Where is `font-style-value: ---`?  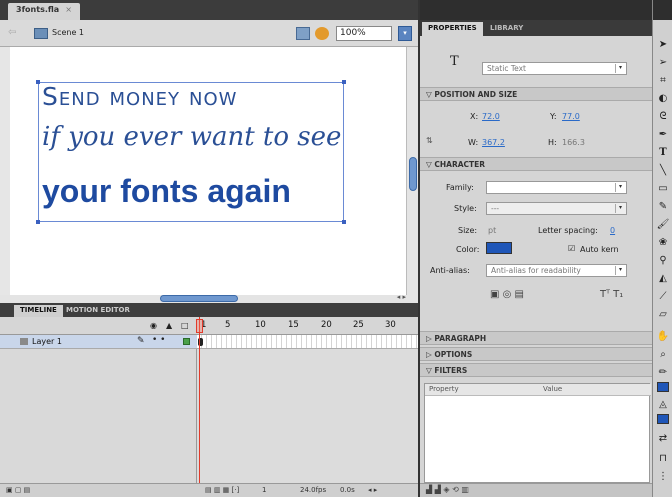
font-style-value: --- is located at coordinates (495, 208).